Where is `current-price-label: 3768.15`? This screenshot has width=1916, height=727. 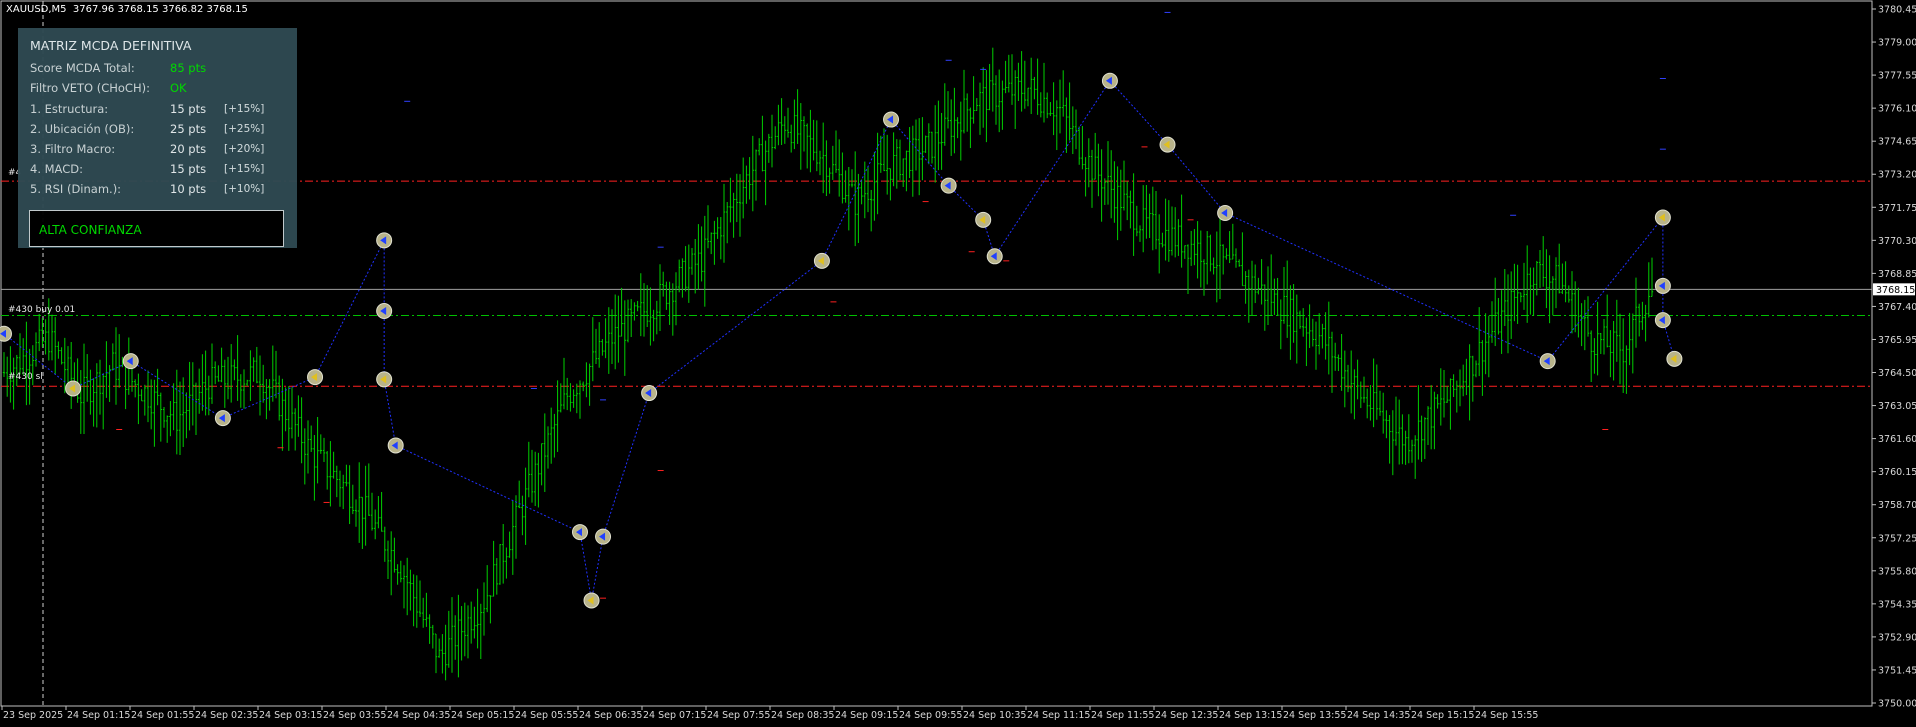 current-price-label: 3768.15 is located at coordinates (1895, 290).